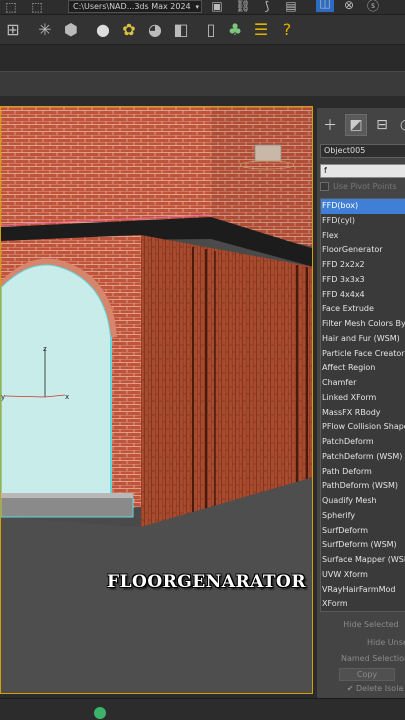 The width and height of the screenshot is (405, 720). What do you see at coordinates (67, 507) in the screenshot?
I see `window-sill` at bounding box center [67, 507].